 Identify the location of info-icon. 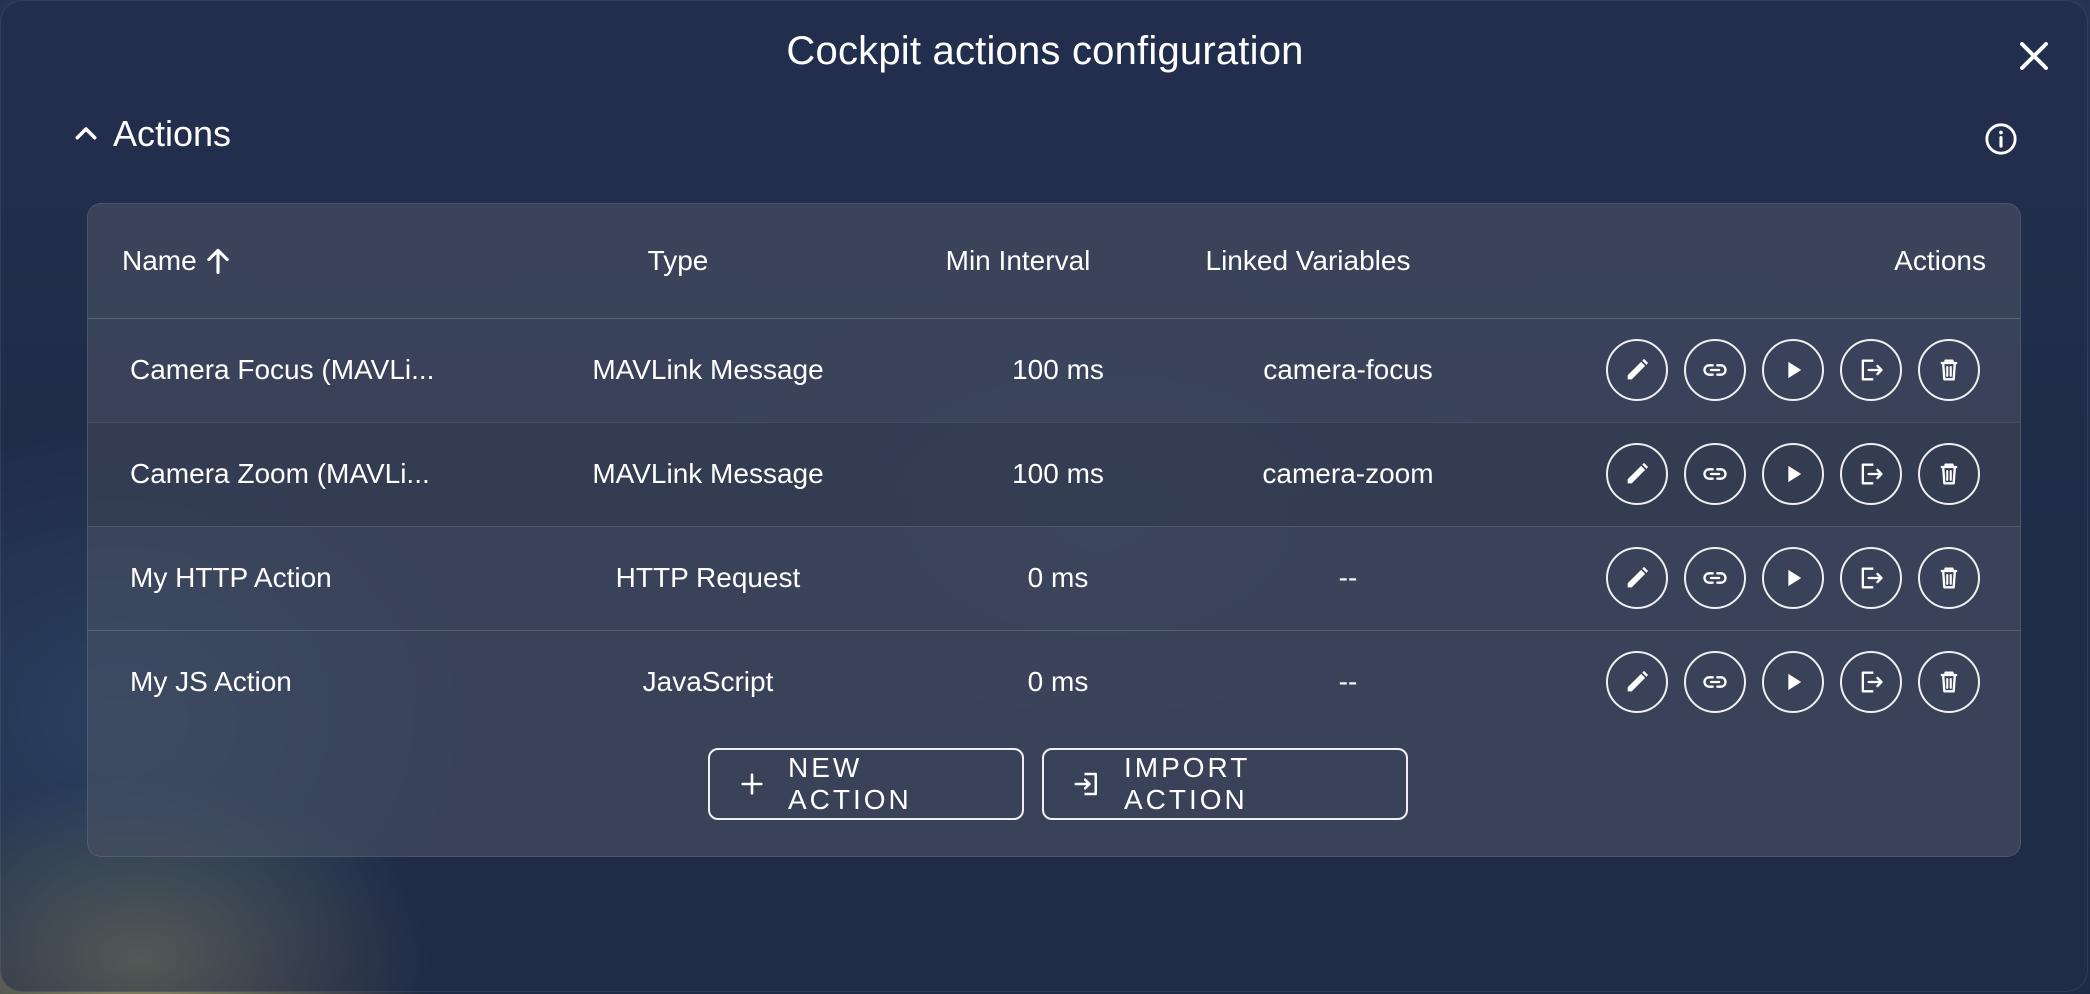
(2001, 139).